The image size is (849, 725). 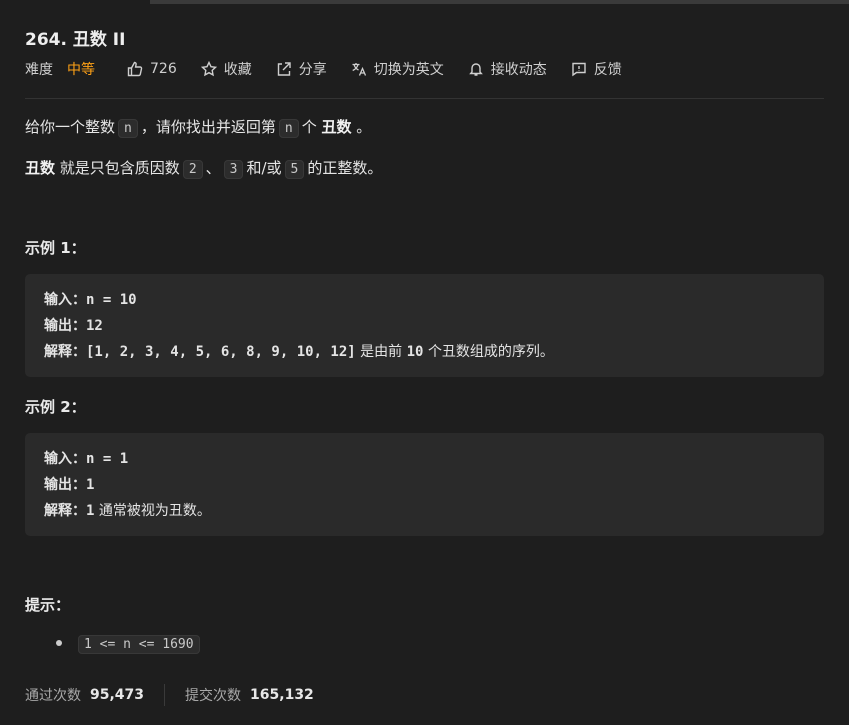 I want to click on pass-count-label: 通过次数, so click(x=53, y=696).